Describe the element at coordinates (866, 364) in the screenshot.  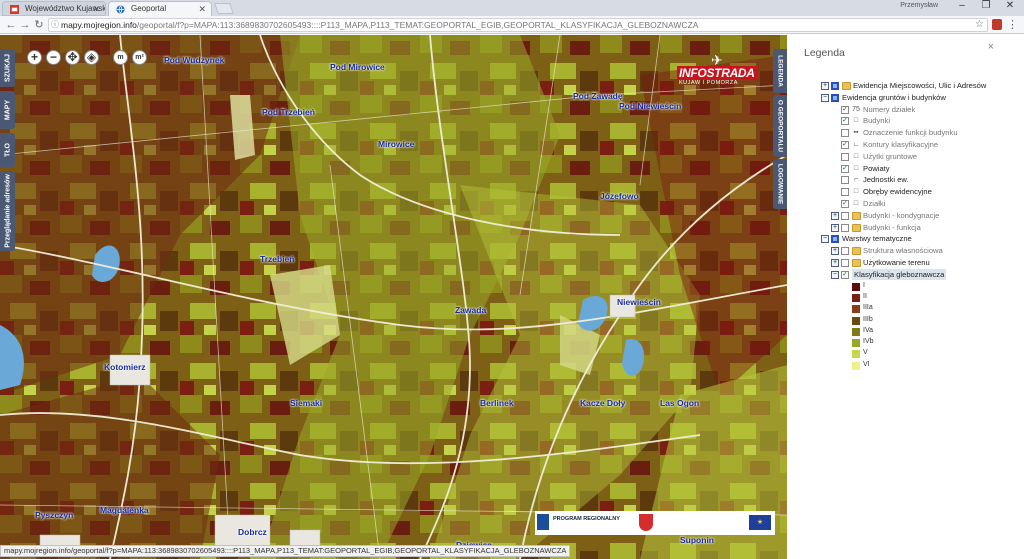
I see `soil-class-label: VI` at that location.